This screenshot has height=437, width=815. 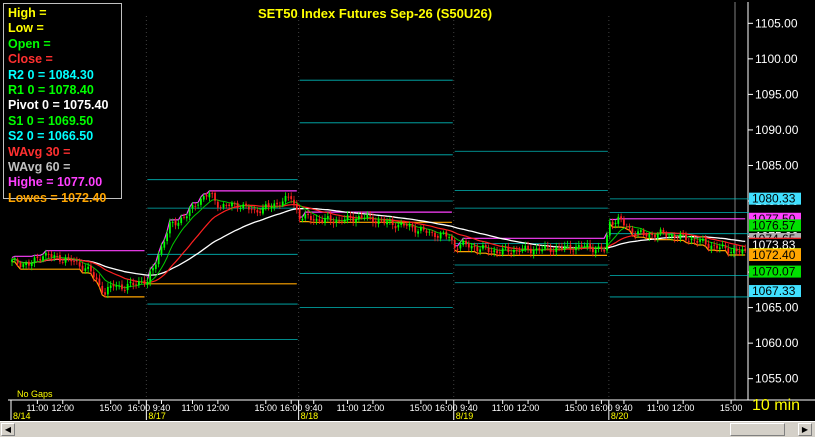 What do you see at coordinates (55, 182) in the screenshot?
I see `legend-row: Highe = 1077.00` at bounding box center [55, 182].